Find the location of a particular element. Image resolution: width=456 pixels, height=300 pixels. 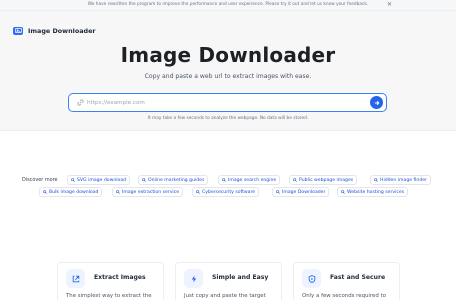

feature-title: Simple and Easy is located at coordinates (240, 277).